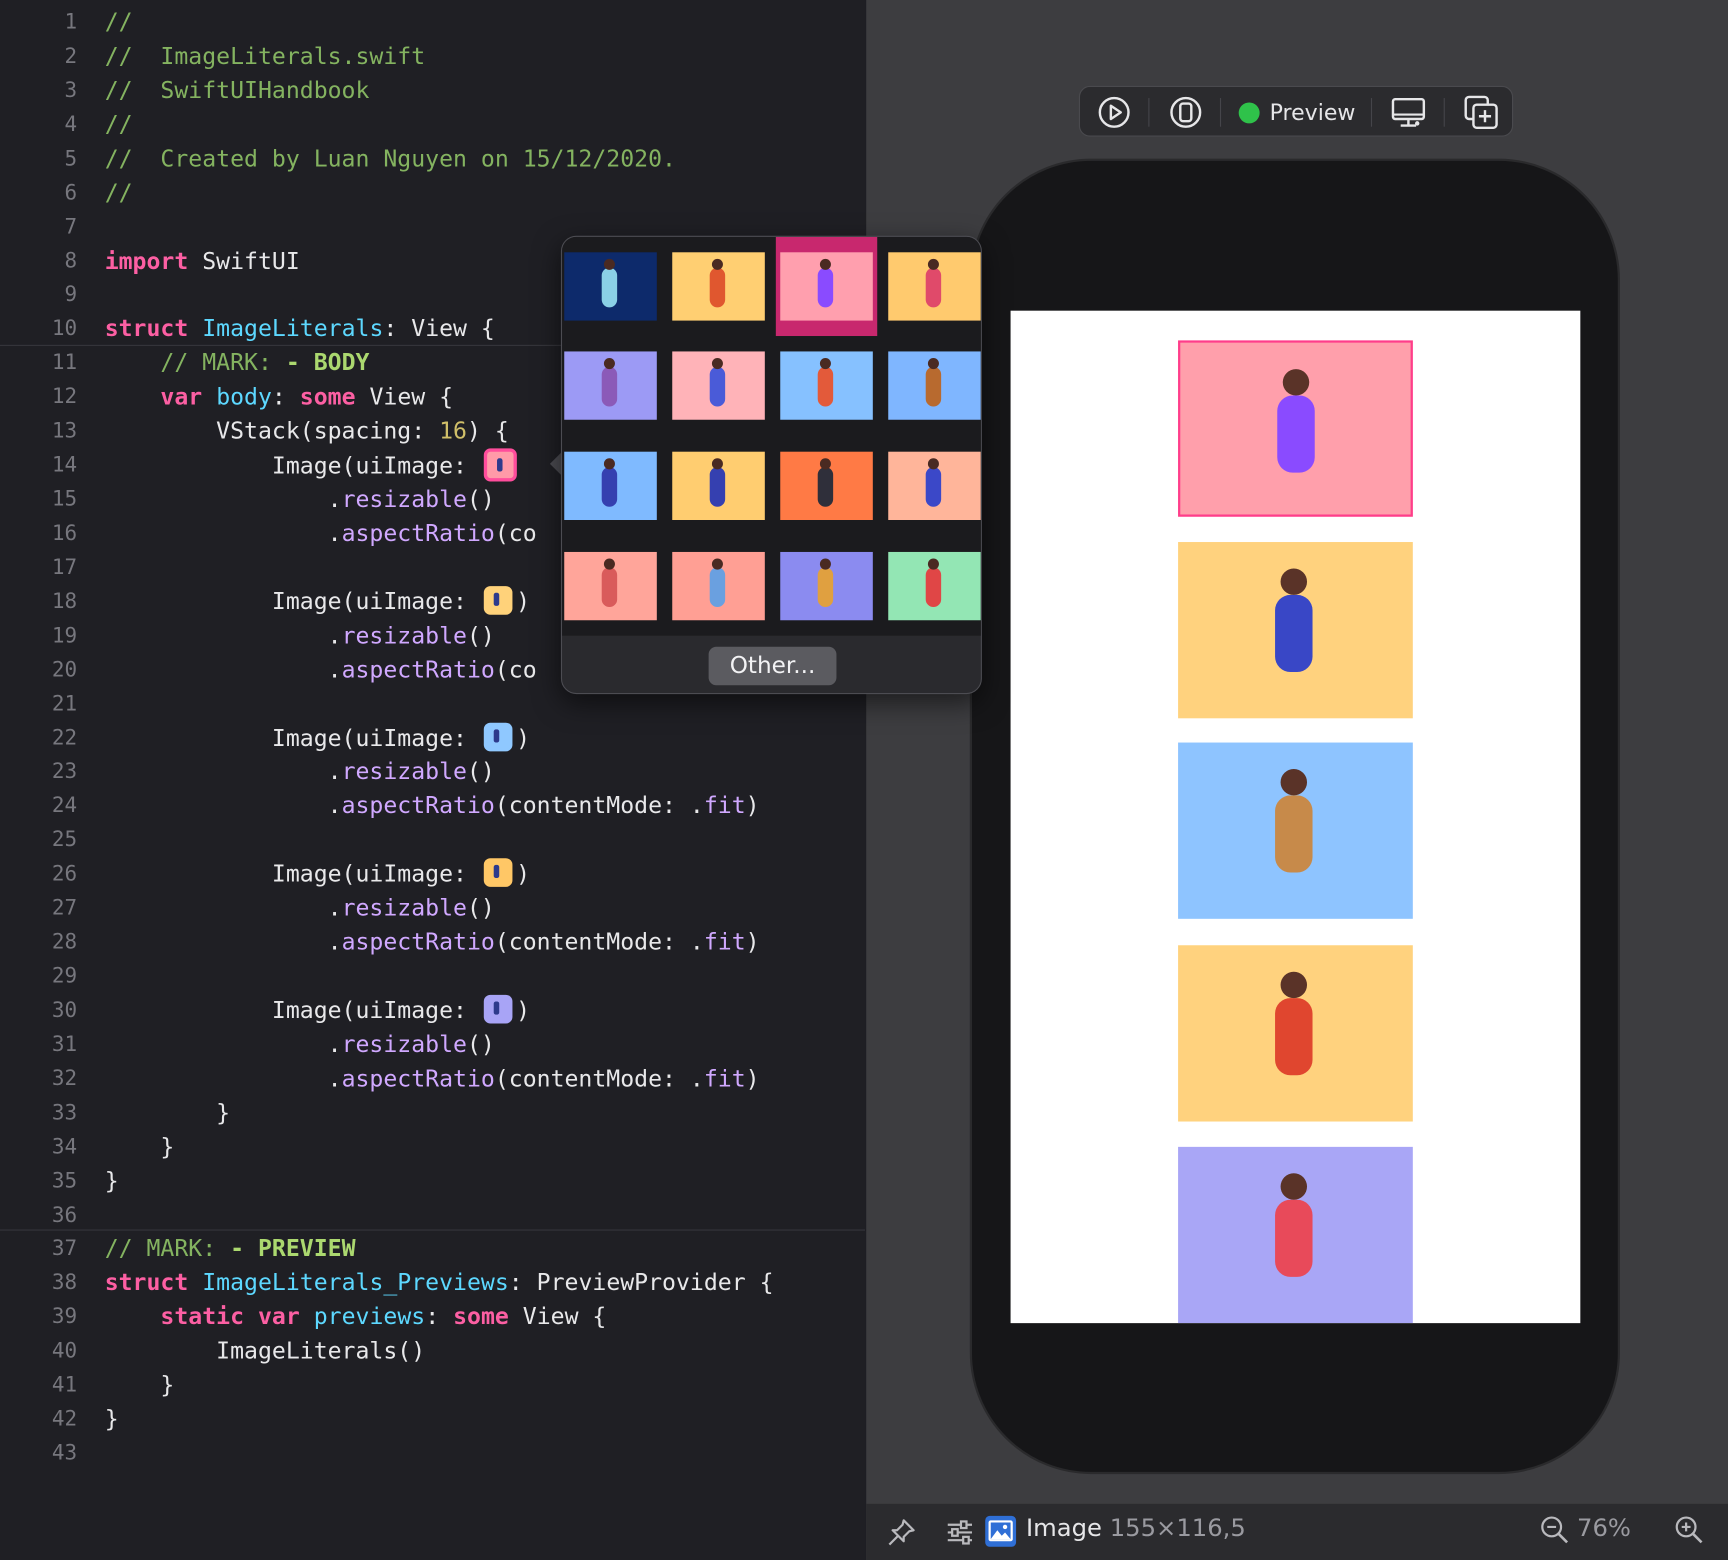 The height and width of the screenshot is (1560, 1728). I want to click on code-token: View {, so click(557, 1317).